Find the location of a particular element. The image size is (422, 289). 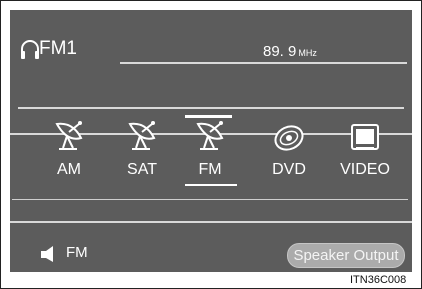

source-sat-button: SAT is located at coordinates (142, 148).